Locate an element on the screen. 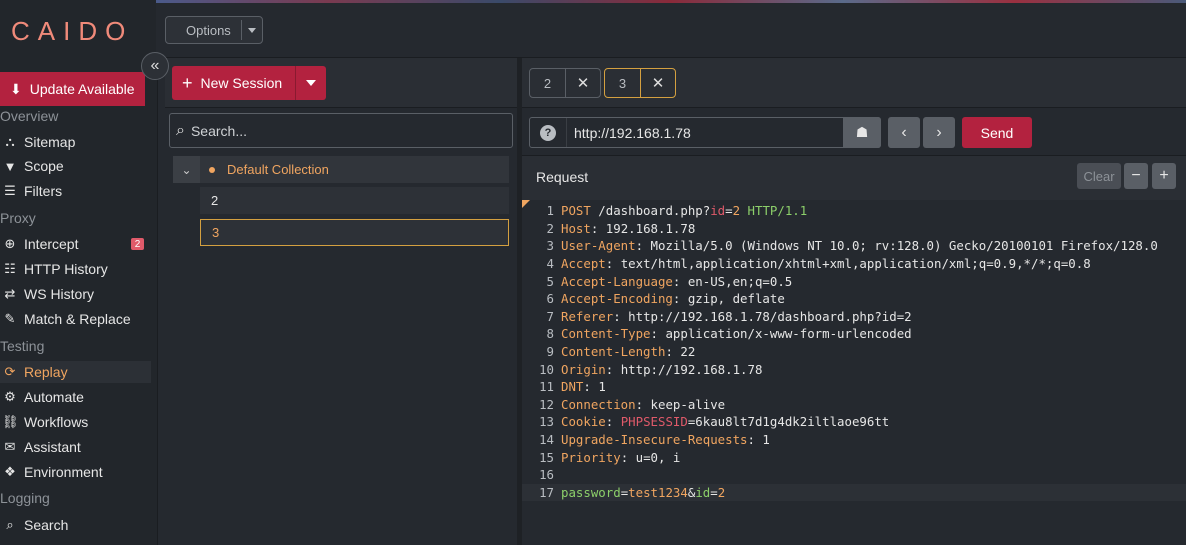  intercept-badge: 2 is located at coordinates (137, 244).